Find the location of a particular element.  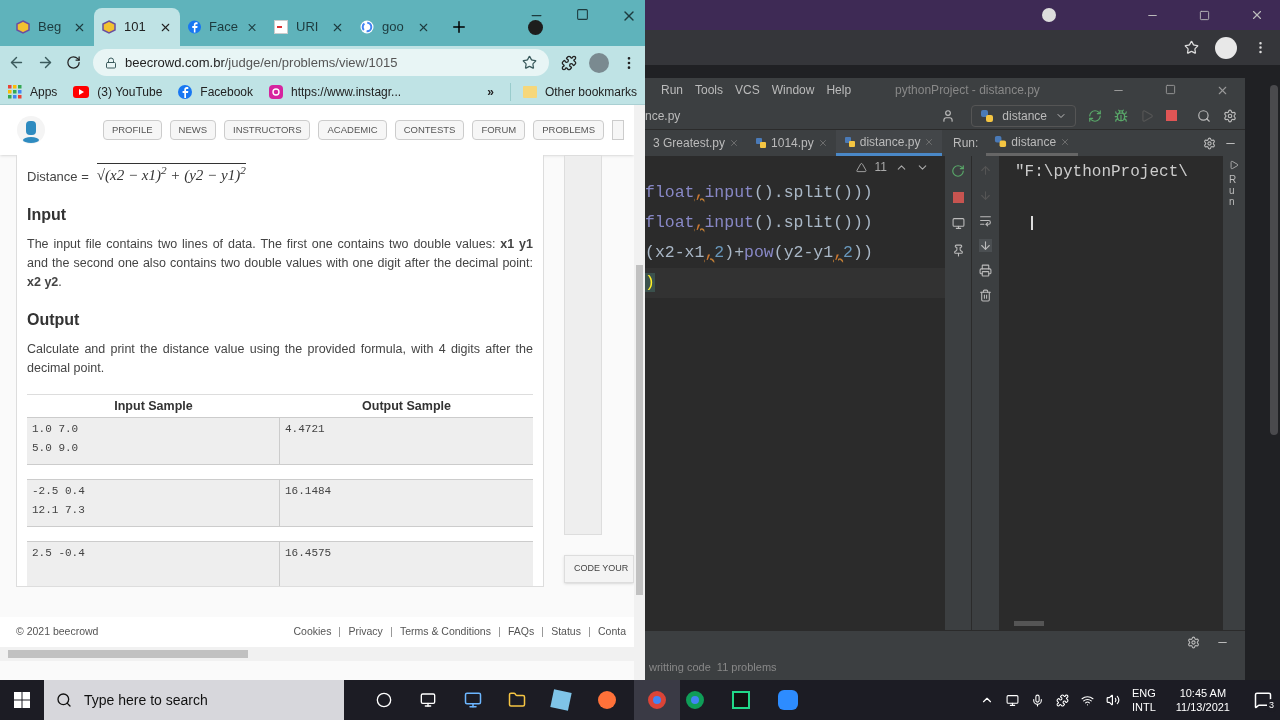

more-bookmarks-button: » is located at coordinates (490, 91).